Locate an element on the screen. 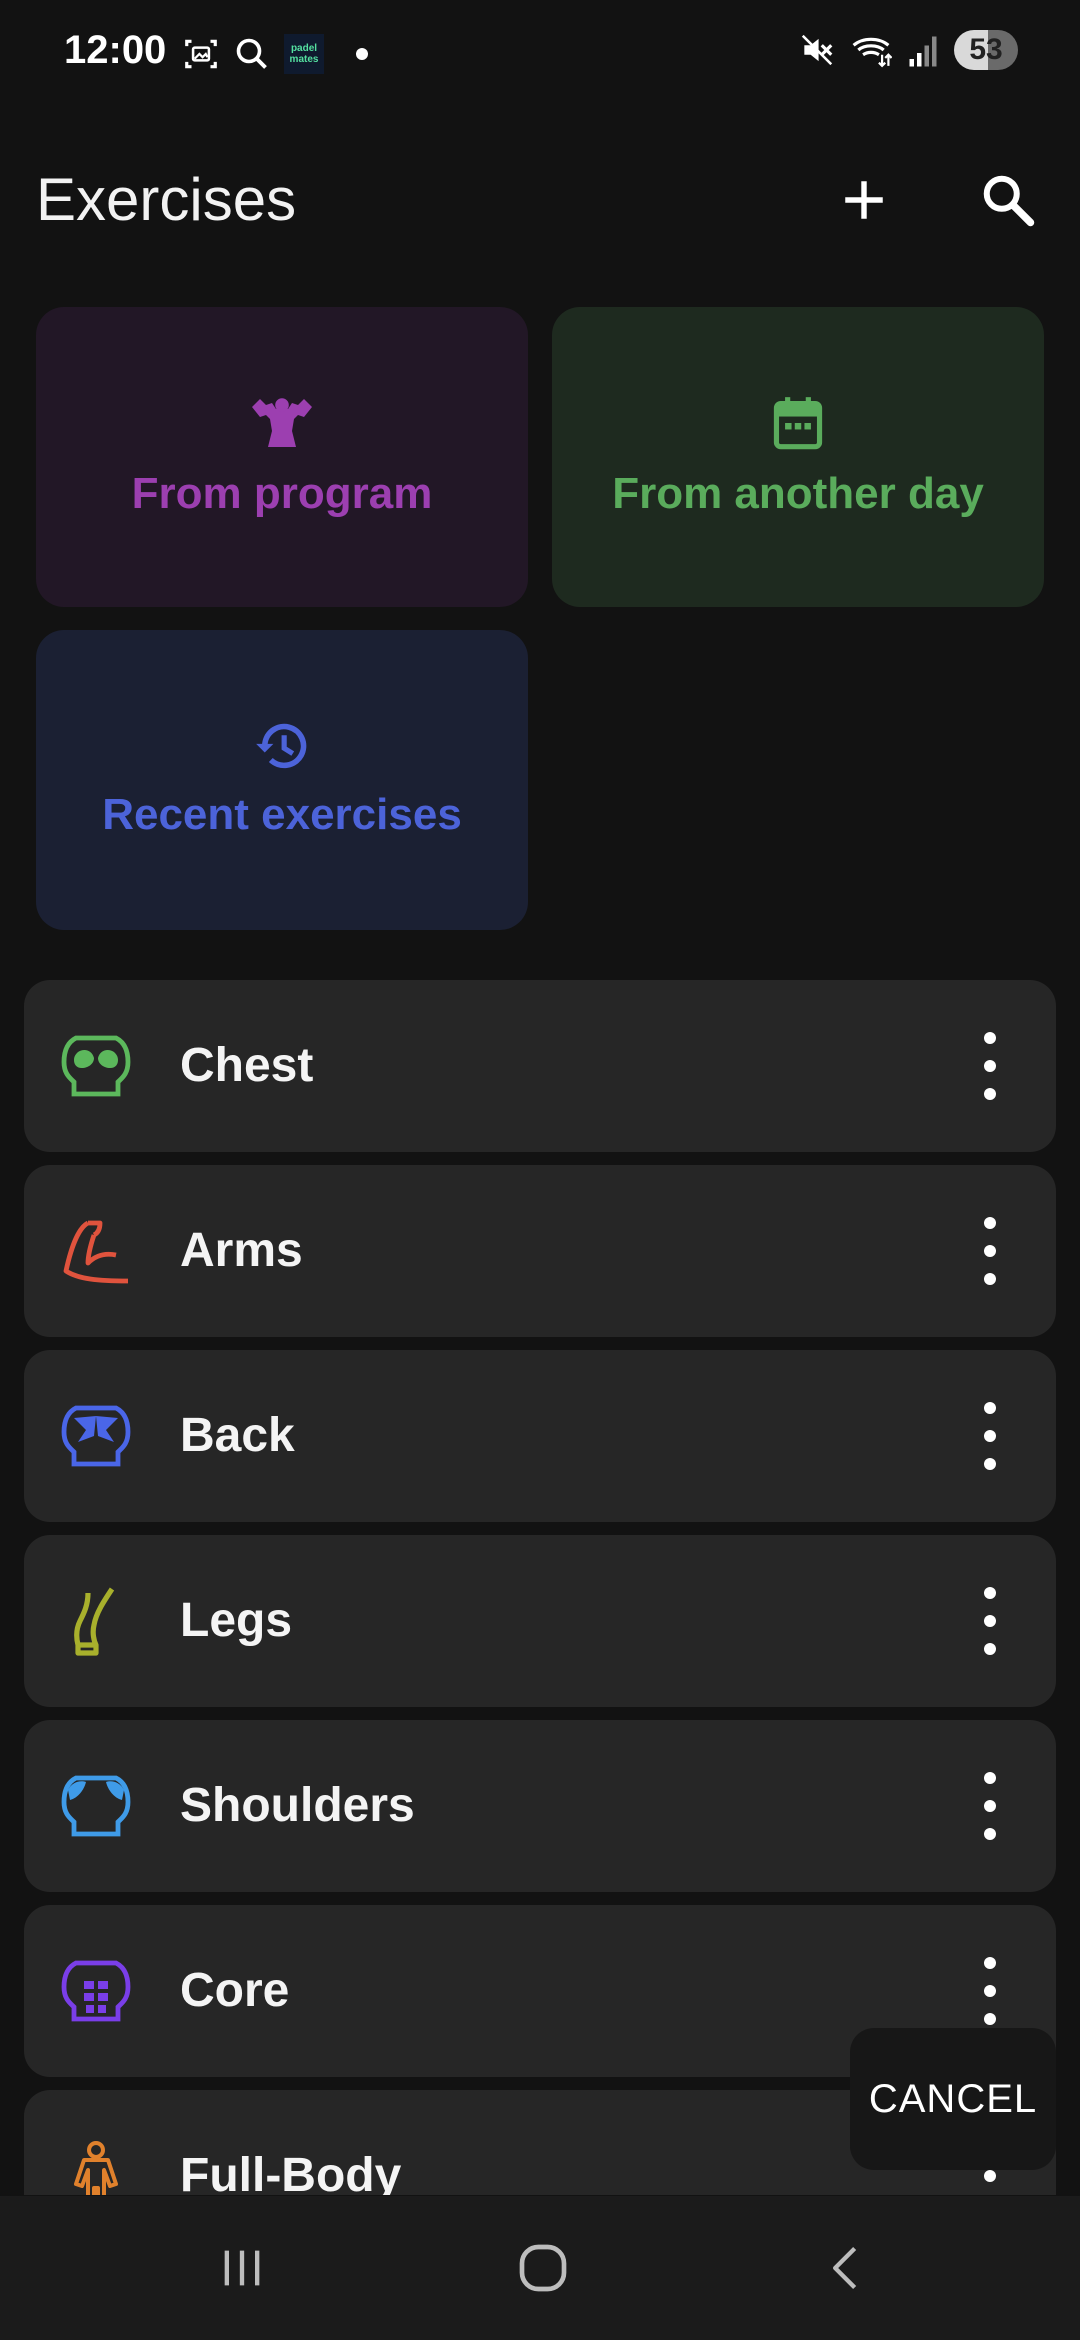  home-icon is located at coordinates (543, 2268).